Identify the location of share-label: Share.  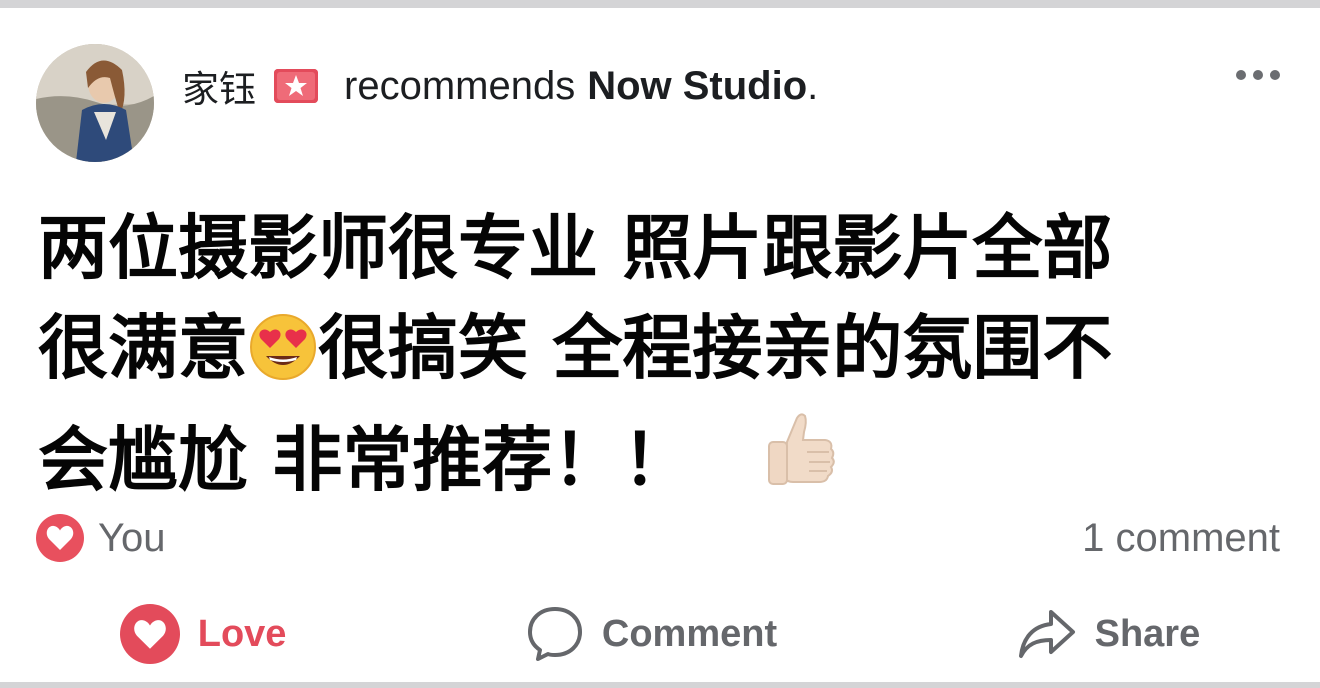
(1147, 633).